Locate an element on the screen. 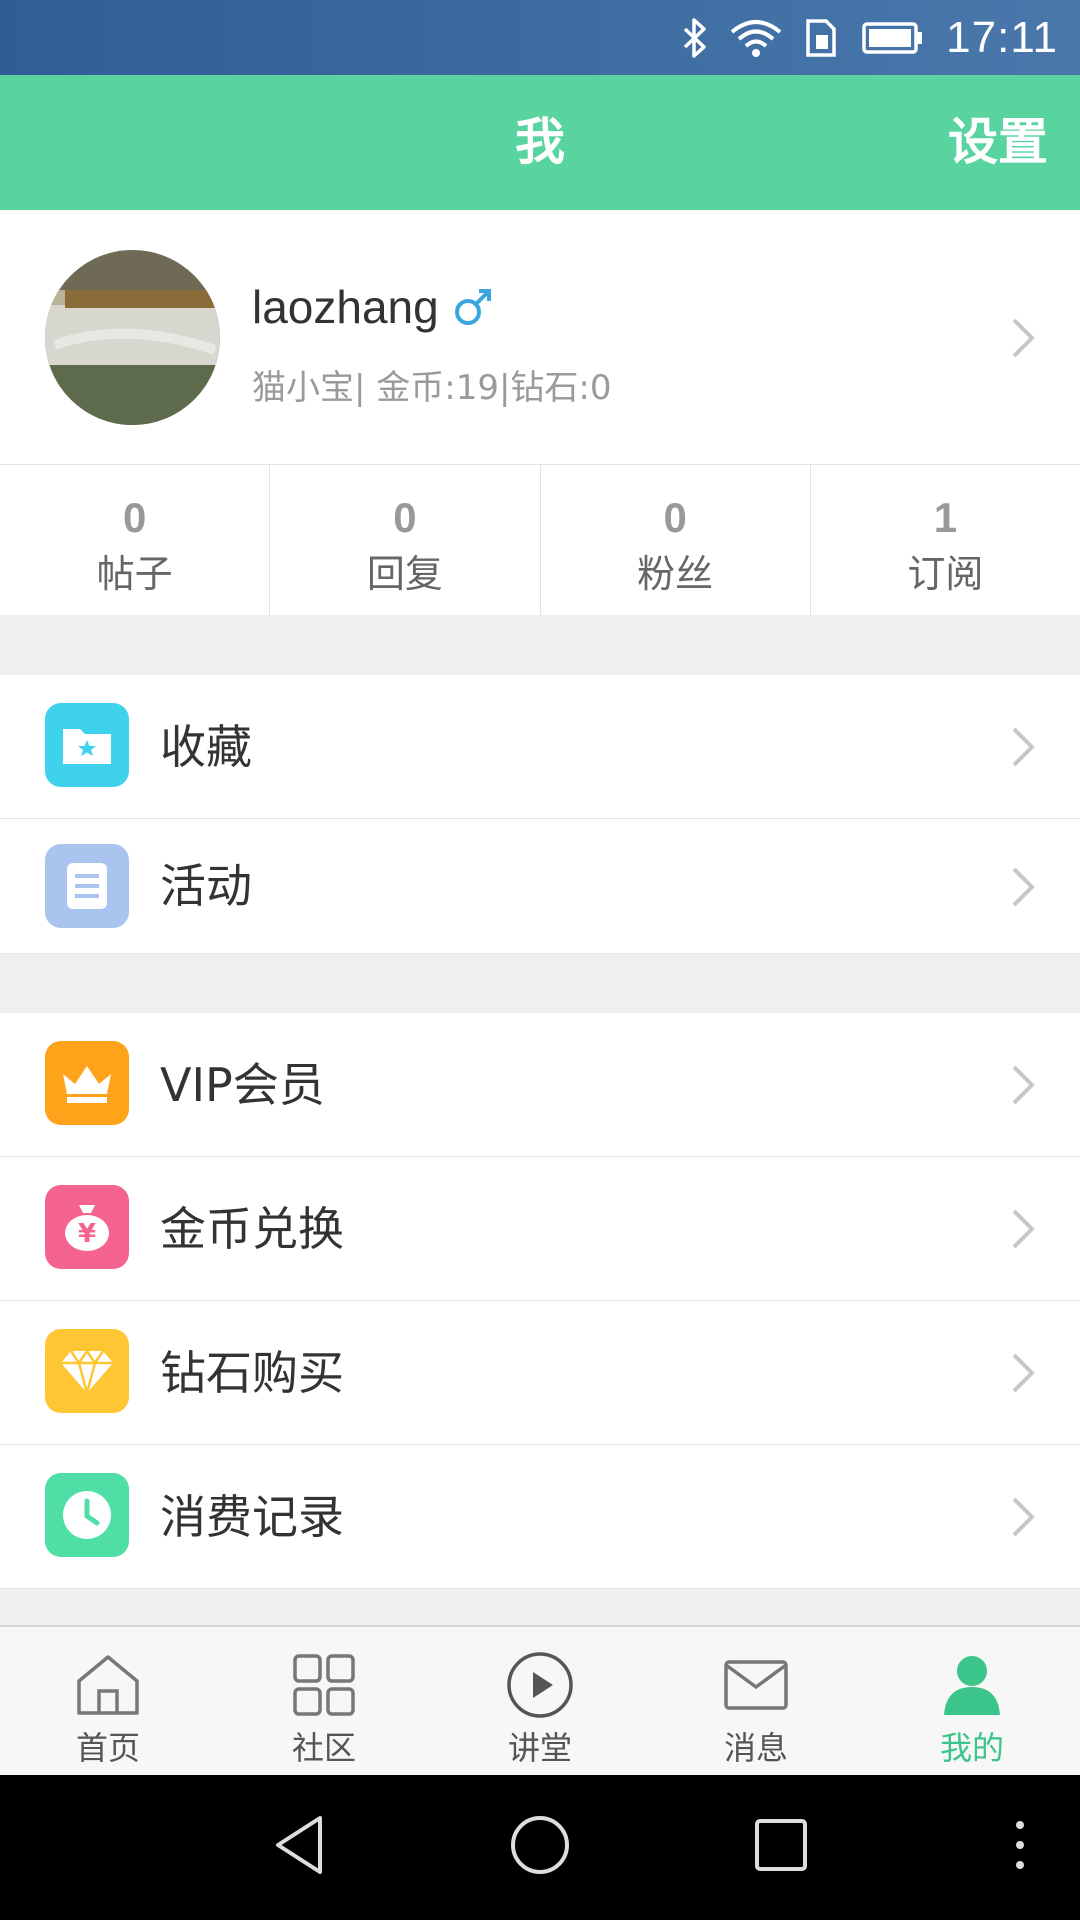 The image size is (1080, 1920). page-title: 我 is located at coordinates (540, 142).